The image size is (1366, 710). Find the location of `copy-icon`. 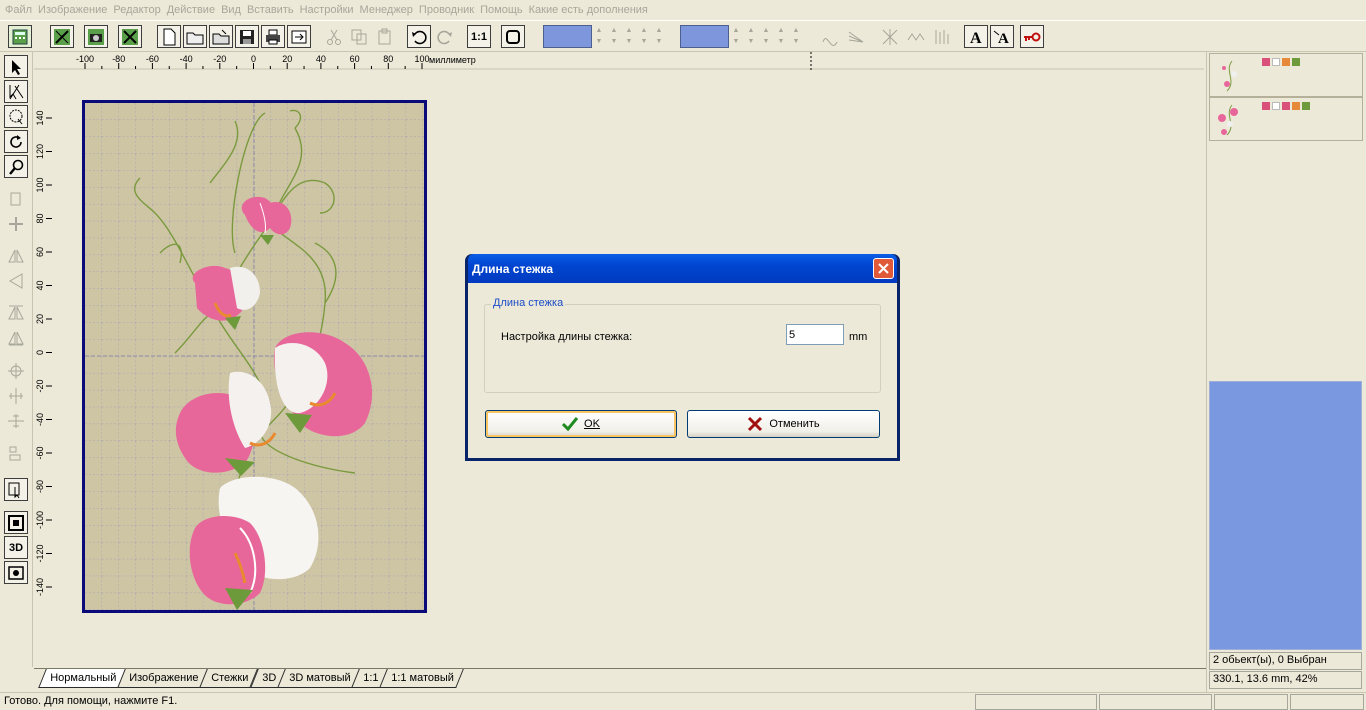

copy-icon is located at coordinates (359, 36).